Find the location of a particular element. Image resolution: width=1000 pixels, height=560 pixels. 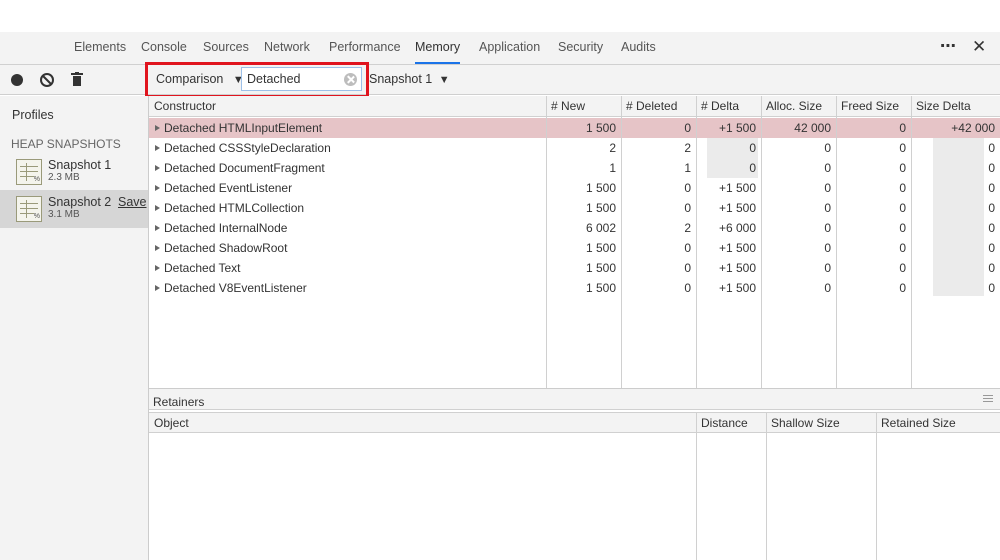

column-header-retained-size: Retained Size is located at coordinates (938, 423).